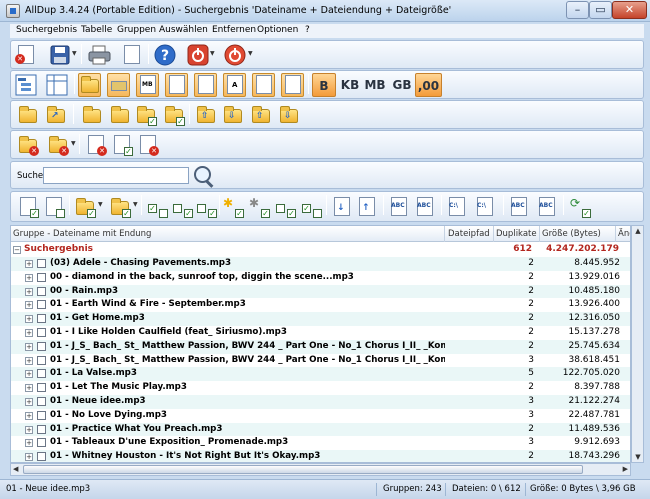 This screenshot has height=499, width=650. What do you see at coordinates (182, 207) in the screenshot?
I see `select-last-button: ✓` at bounding box center [182, 207].